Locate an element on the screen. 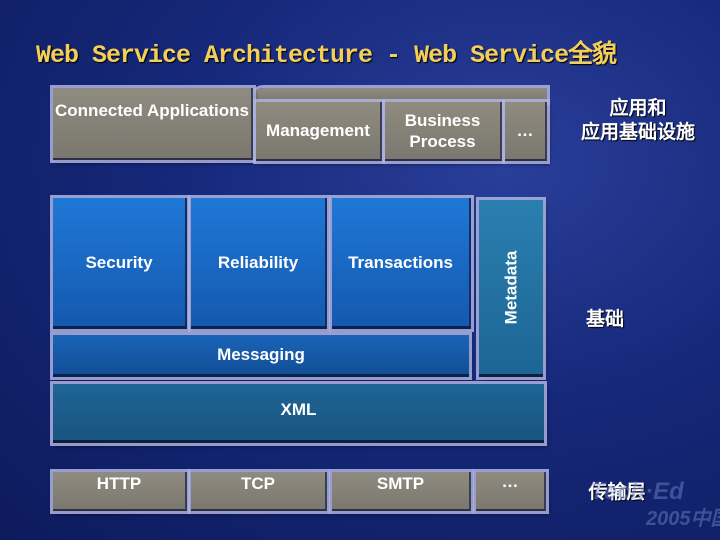  block-label: Reliability is located at coordinates (258, 262).